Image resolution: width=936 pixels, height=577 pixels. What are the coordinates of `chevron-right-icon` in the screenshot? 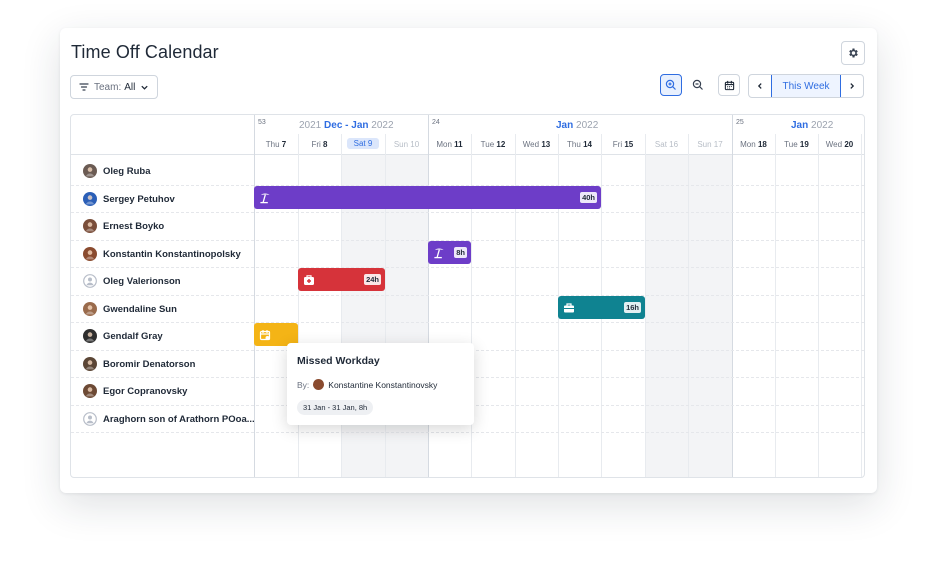 It's located at (852, 86).